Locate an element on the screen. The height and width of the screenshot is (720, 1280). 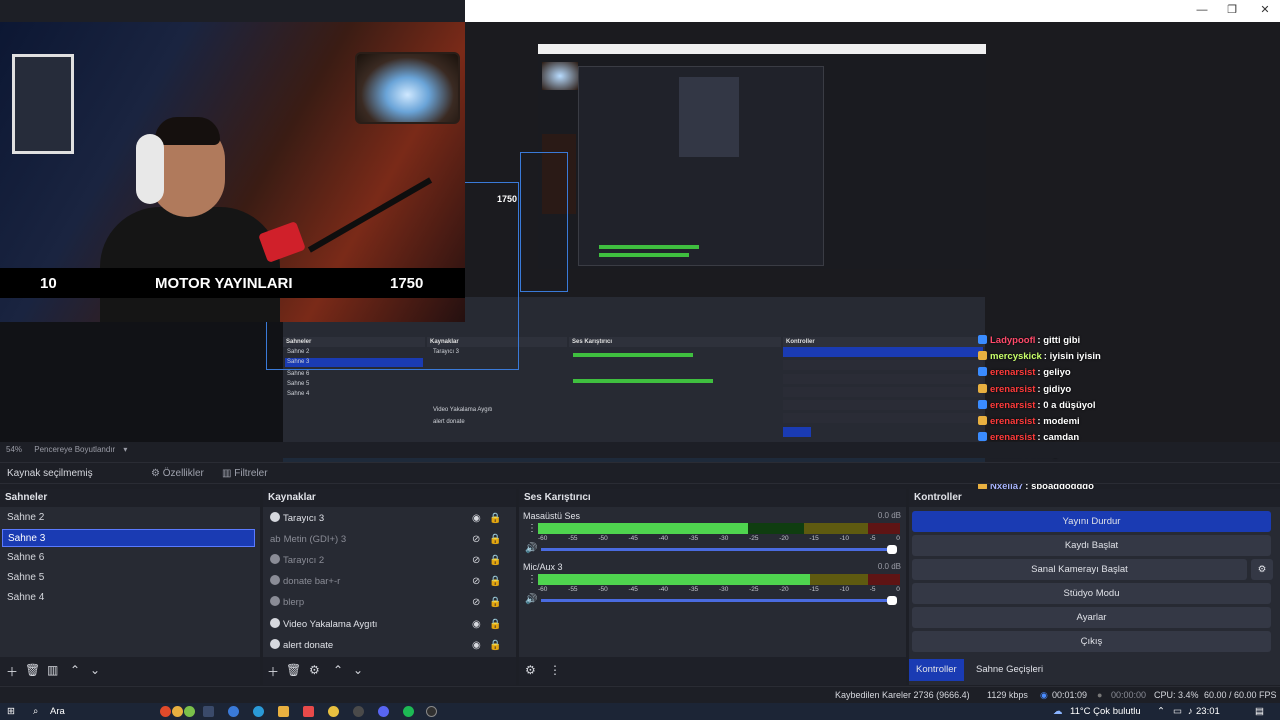
folder-icon is located at coordinates (283, 711).